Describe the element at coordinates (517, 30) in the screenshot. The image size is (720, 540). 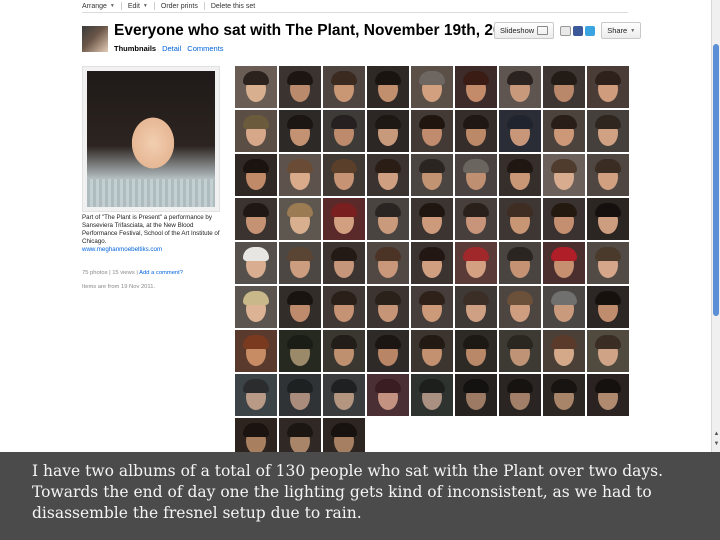
I see `slideshow-label: Slideshow` at that location.